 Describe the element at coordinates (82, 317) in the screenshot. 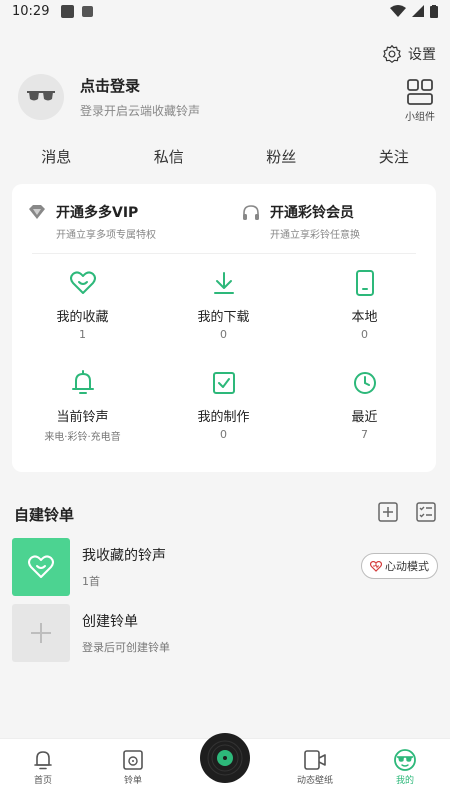

I see `my-favorites-label: 我的收藏` at that location.